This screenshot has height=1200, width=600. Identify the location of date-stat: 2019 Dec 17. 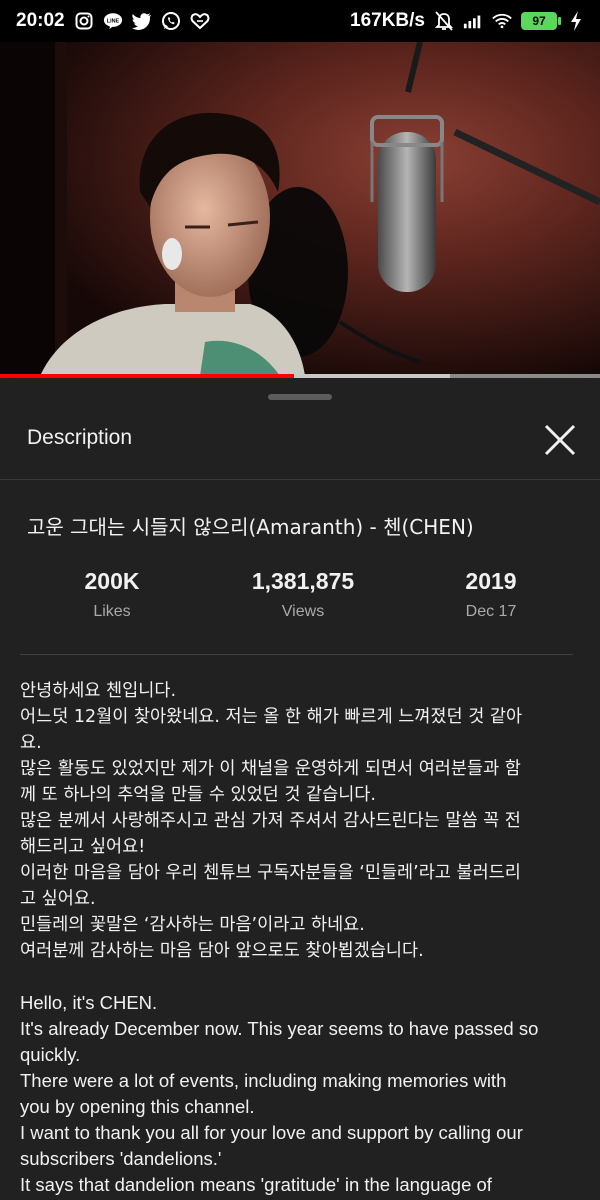
(491, 594).